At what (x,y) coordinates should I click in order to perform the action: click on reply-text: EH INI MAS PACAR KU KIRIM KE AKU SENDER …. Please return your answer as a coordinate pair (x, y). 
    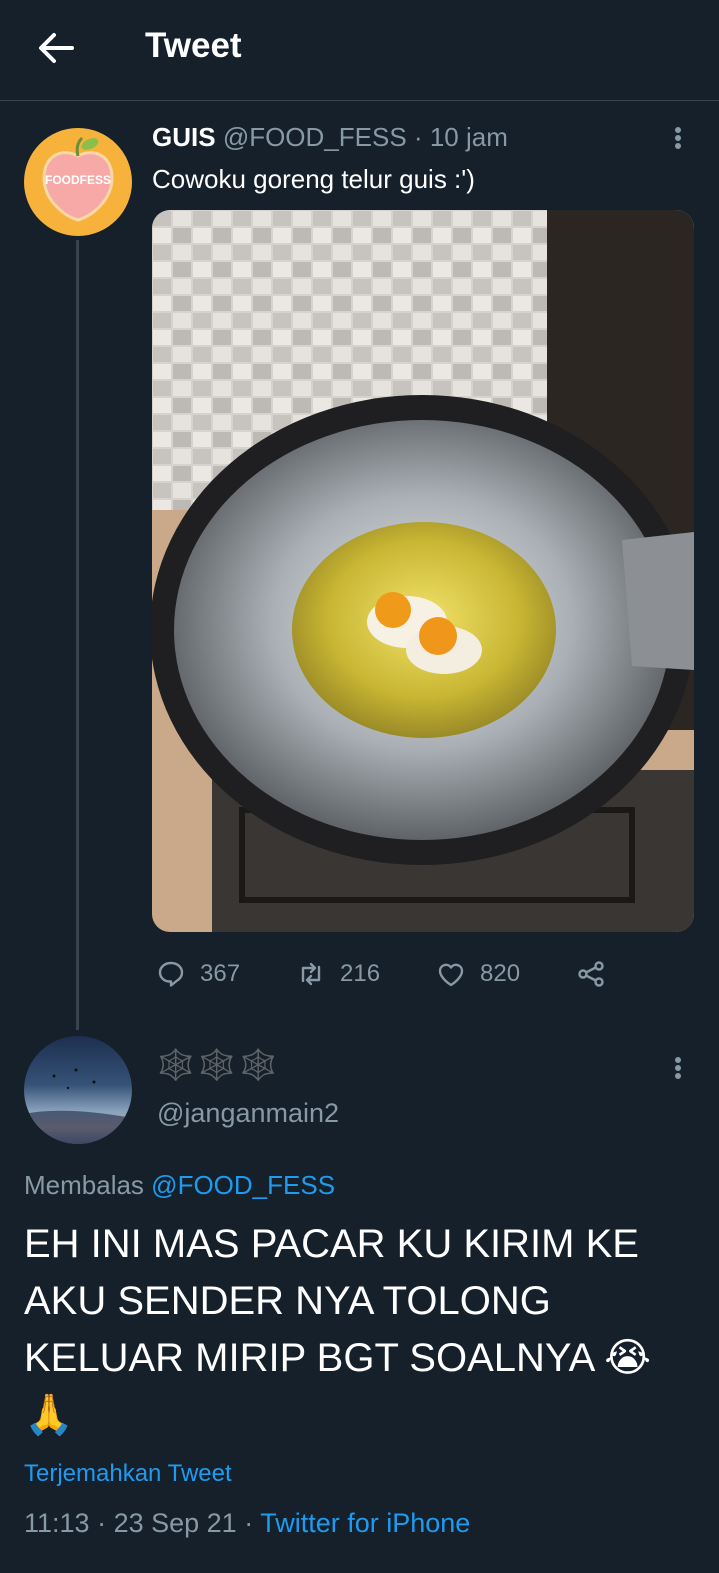
    Looking at the image, I should click on (337, 1329).